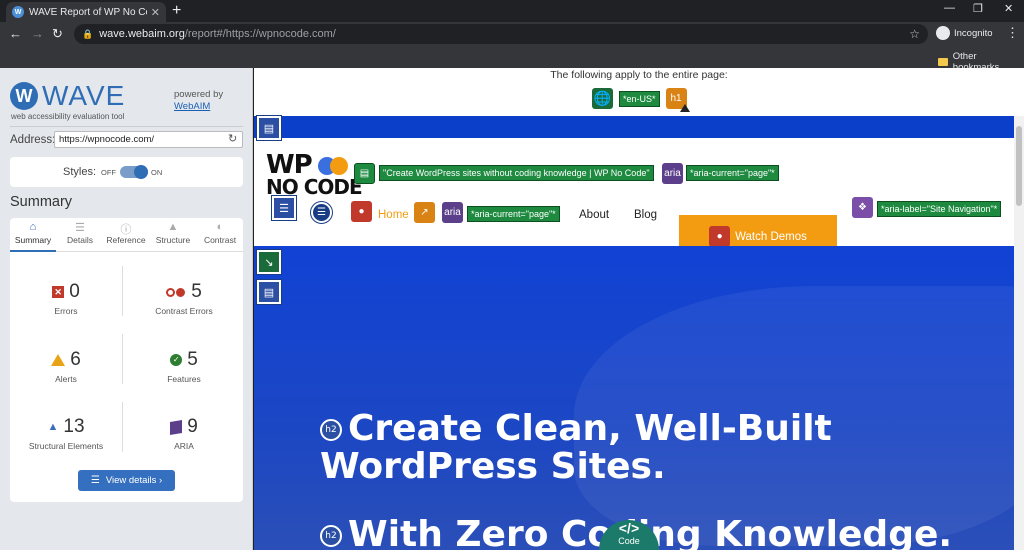  I want to click on browser-tab: W WAVE Report of WP No Code – N ✕, so click(86, 12).